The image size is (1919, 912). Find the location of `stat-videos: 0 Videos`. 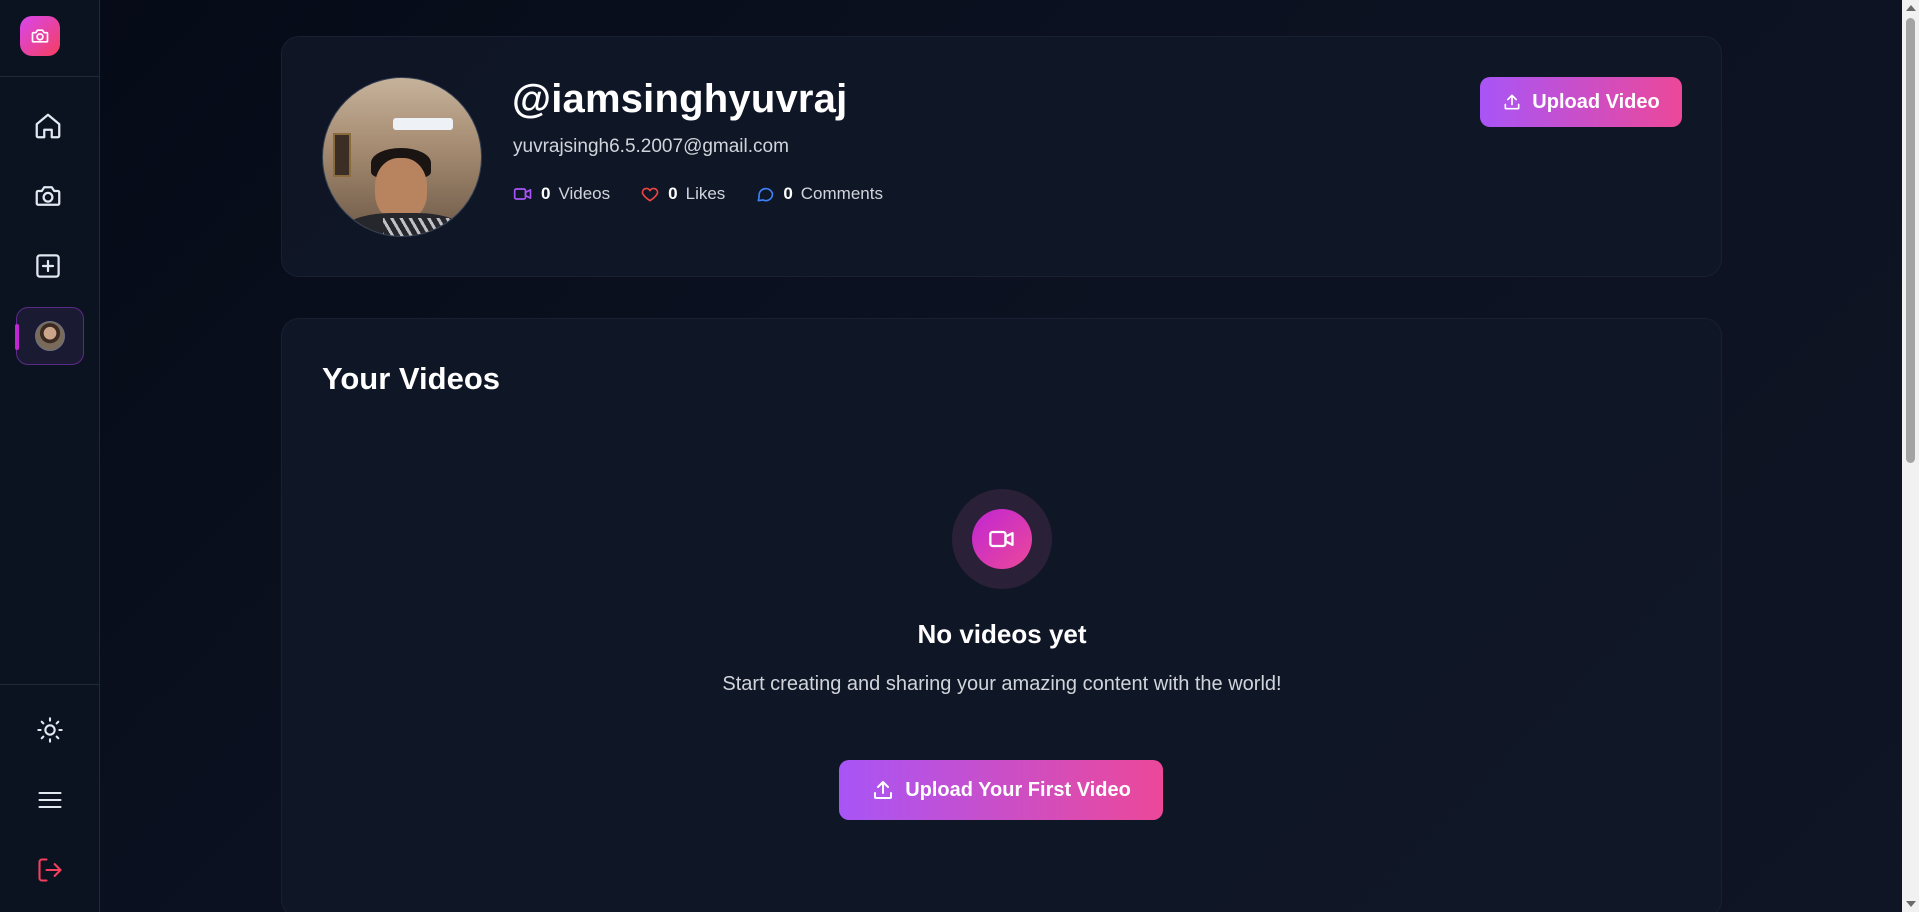

stat-videos: 0 Videos is located at coordinates (561, 194).